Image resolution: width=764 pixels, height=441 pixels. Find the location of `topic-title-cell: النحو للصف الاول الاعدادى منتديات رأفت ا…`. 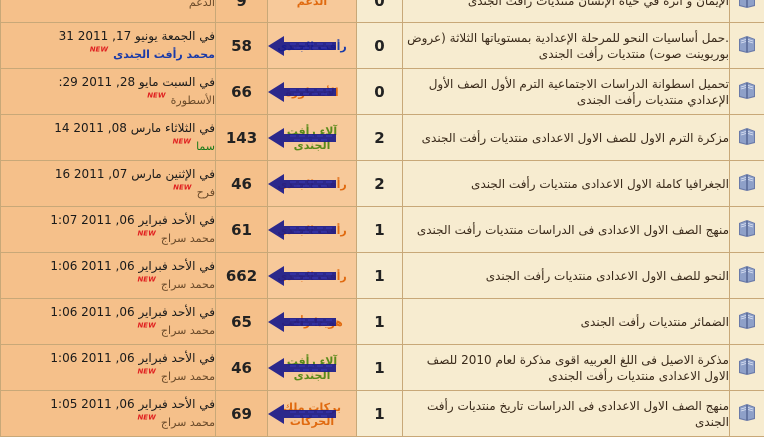

topic-title-cell: النحو للصف الاول الاعدادى منتديات رأفت ا… is located at coordinates (566, 275).